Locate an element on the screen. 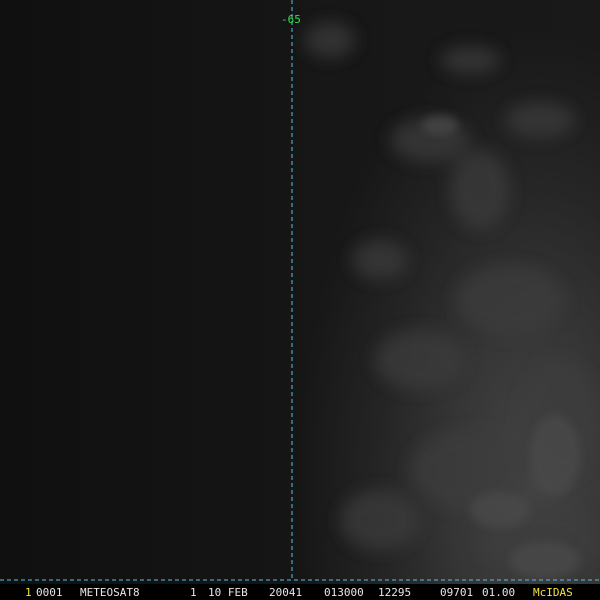 The height and width of the screenshot is (600, 600). image-date: 10 FEB is located at coordinates (228, 592).